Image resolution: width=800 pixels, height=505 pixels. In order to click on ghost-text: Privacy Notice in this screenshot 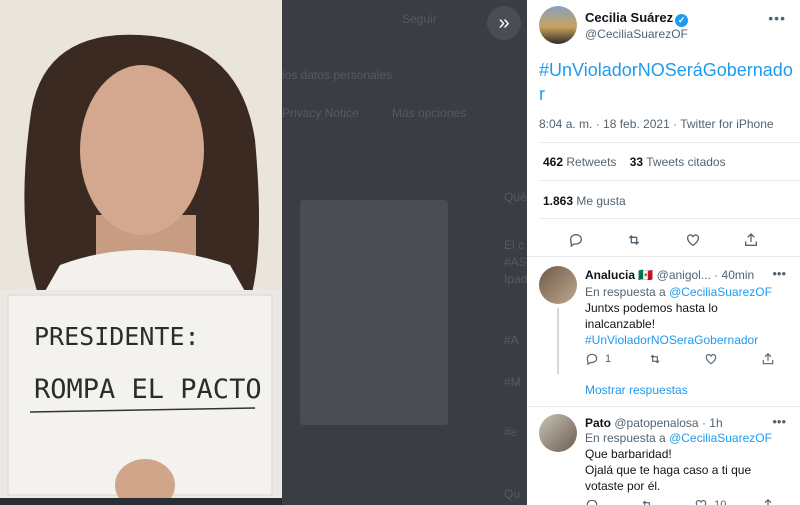, I will do `click(320, 113)`.